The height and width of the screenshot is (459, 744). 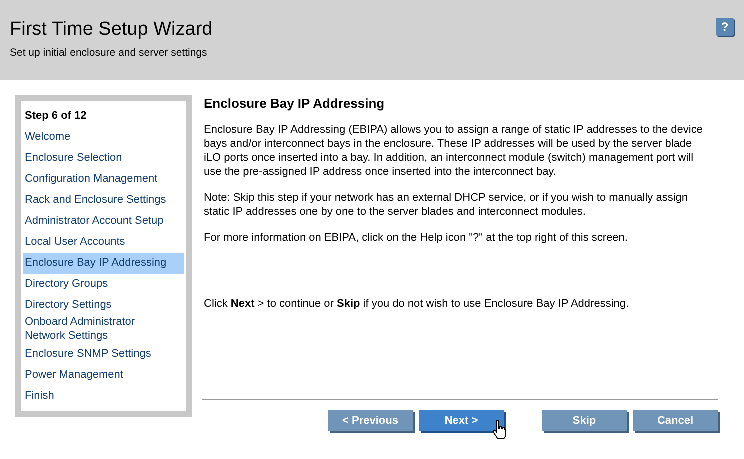 I want to click on step-item: Welcome, so click(x=103, y=137).